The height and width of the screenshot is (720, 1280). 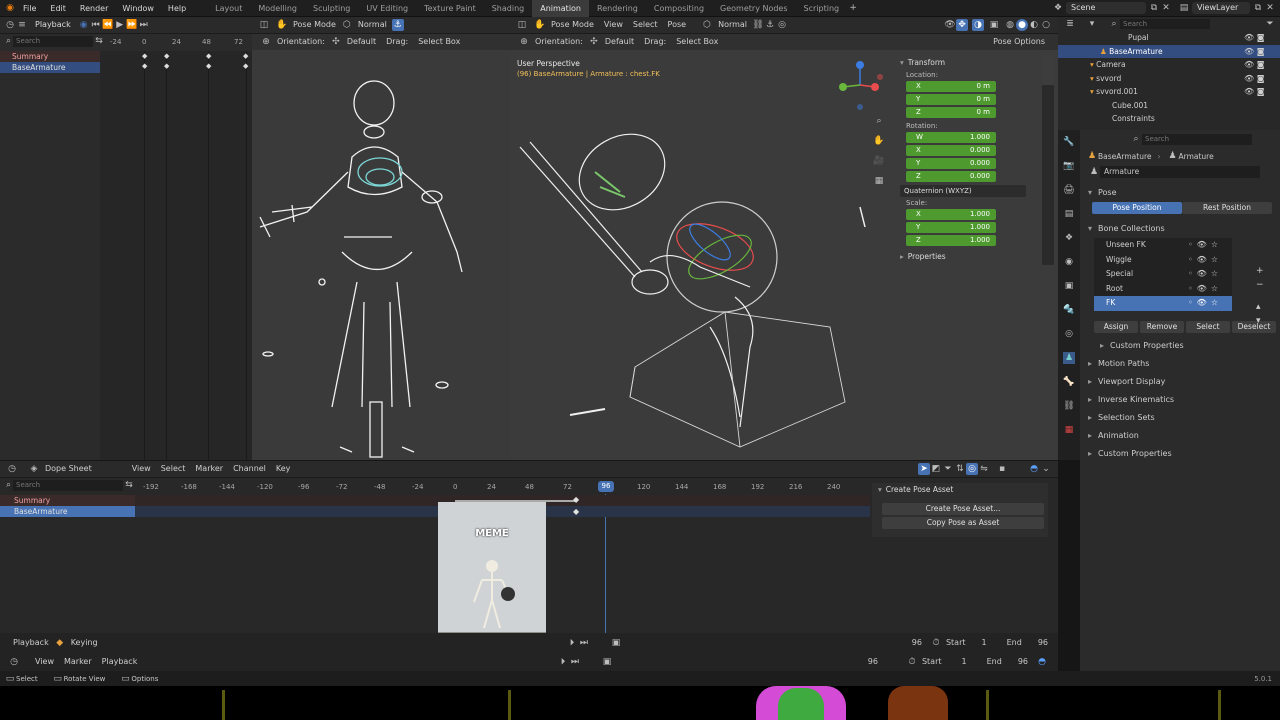 I want to click on collection-item: Unseen FK ◦👁☆, so click(x=1163, y=245).